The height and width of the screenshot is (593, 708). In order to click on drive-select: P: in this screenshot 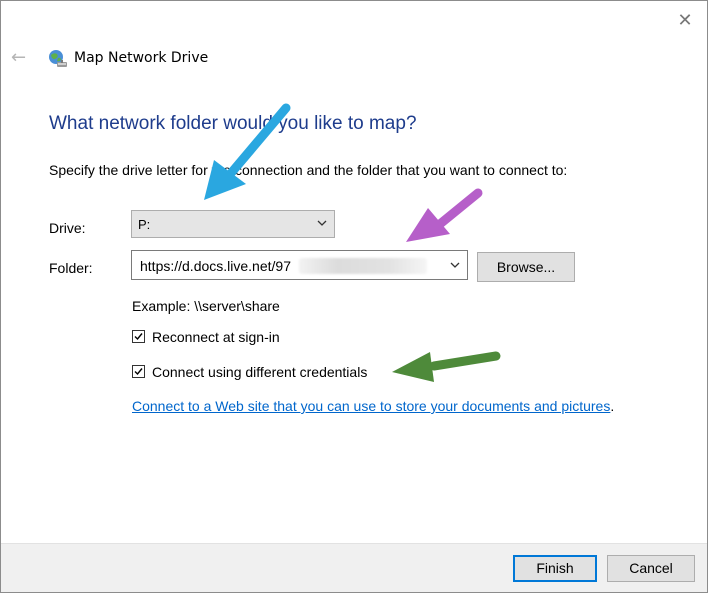, I will do `click(233, 224)`.